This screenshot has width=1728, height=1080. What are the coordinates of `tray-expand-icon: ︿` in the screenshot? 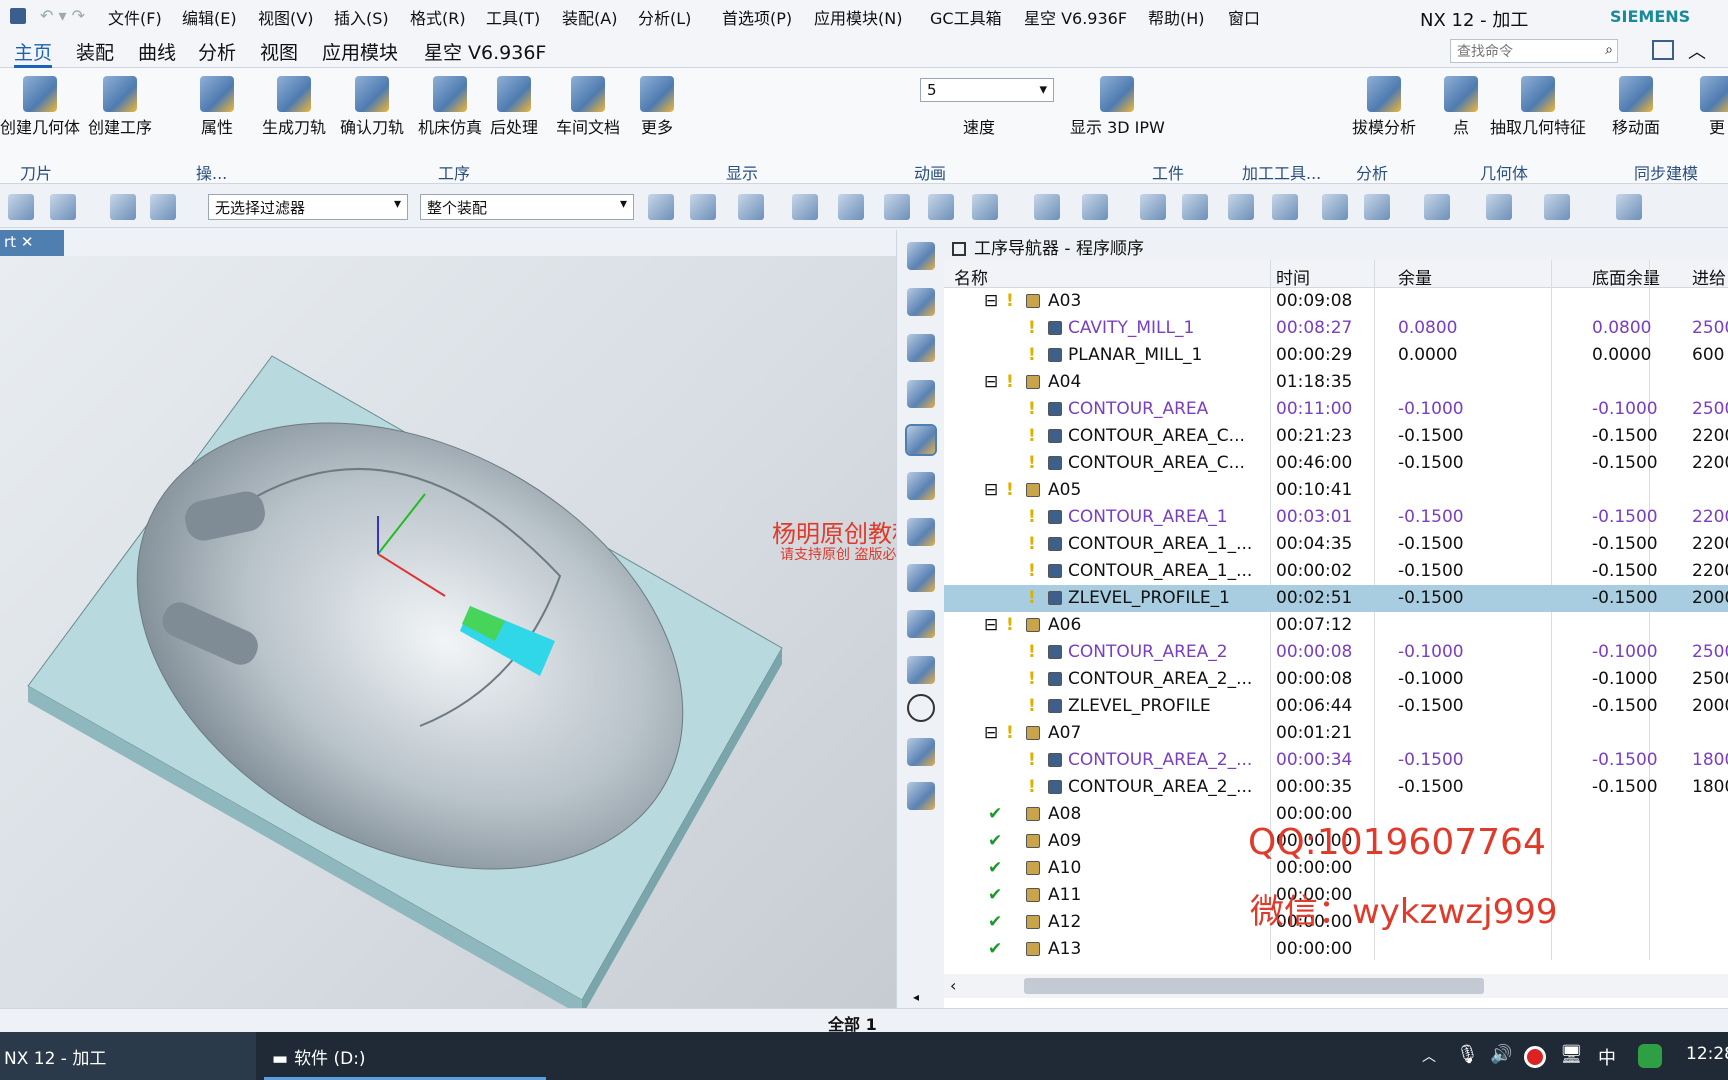 It's located at (1429, 1056).